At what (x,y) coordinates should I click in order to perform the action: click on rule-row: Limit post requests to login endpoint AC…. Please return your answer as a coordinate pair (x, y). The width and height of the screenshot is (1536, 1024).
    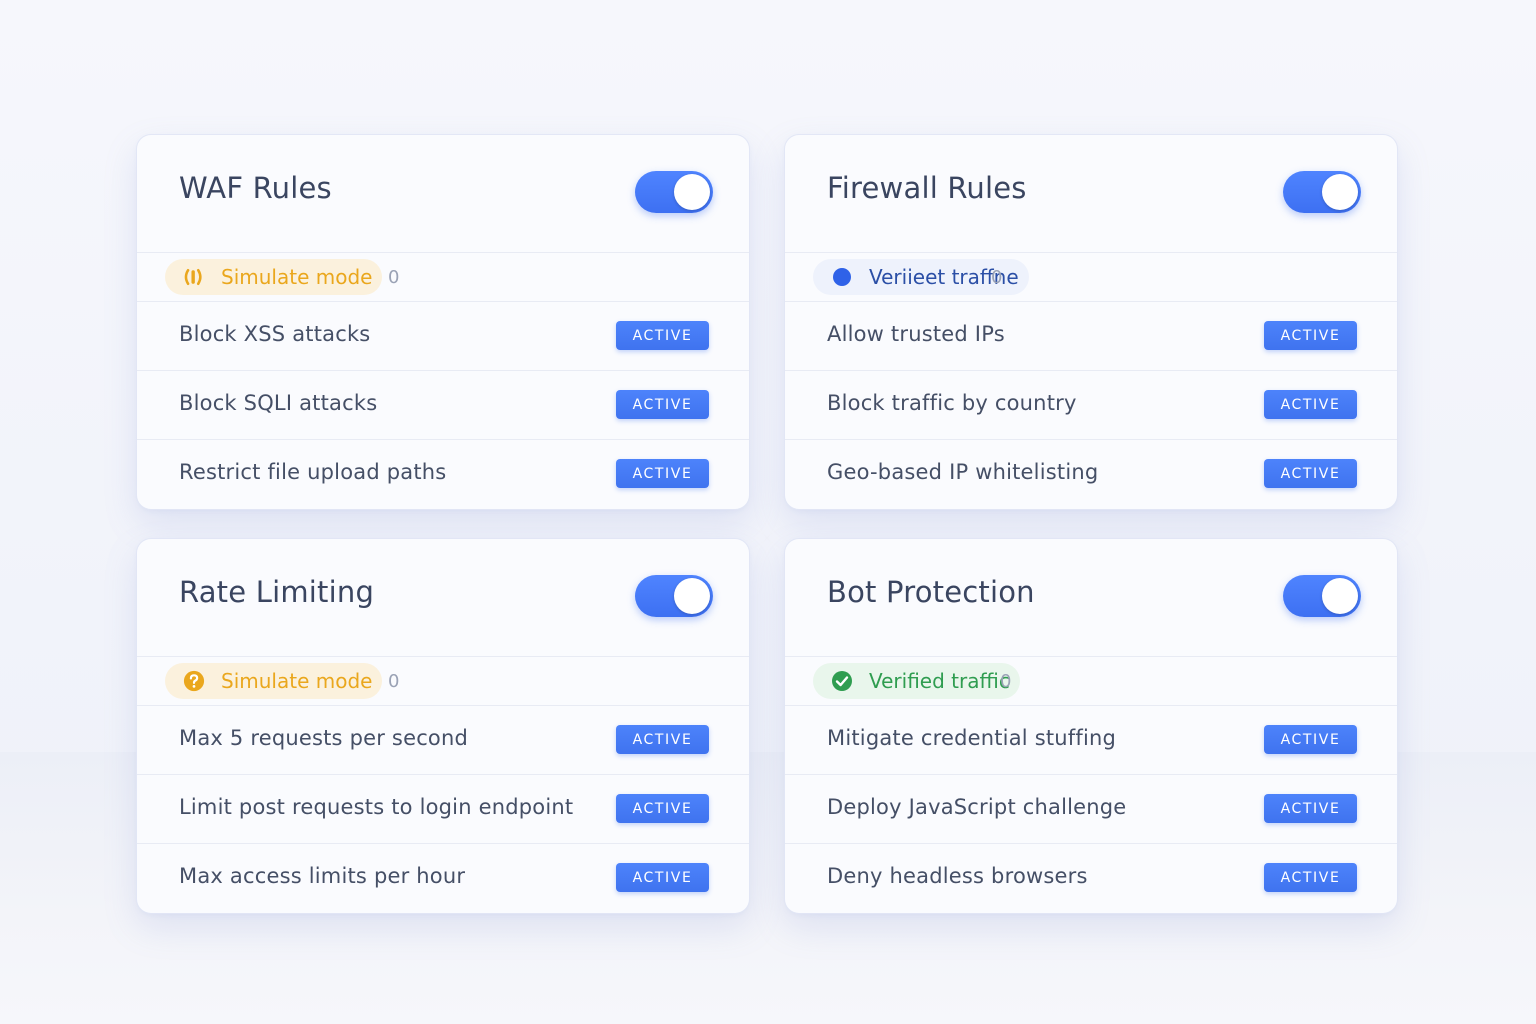
    Looking at the image, I should click on (443, 809).